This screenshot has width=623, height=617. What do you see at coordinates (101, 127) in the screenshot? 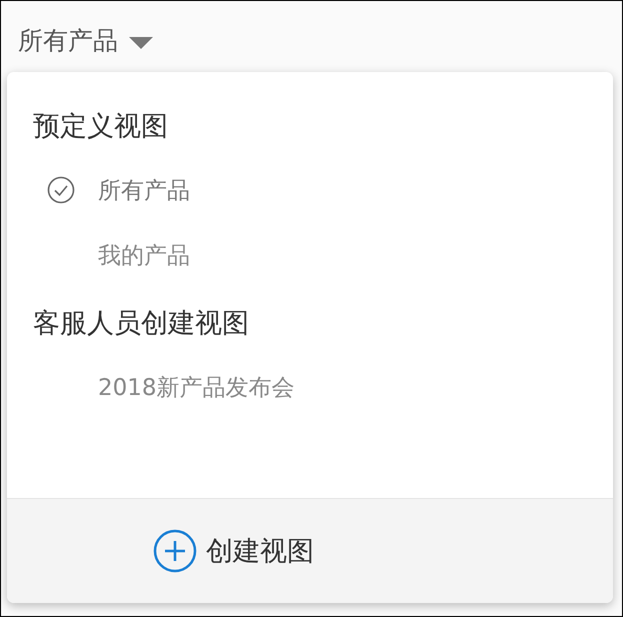
I see `section-heading: 预定义视图` at bounding box center [101, 127].